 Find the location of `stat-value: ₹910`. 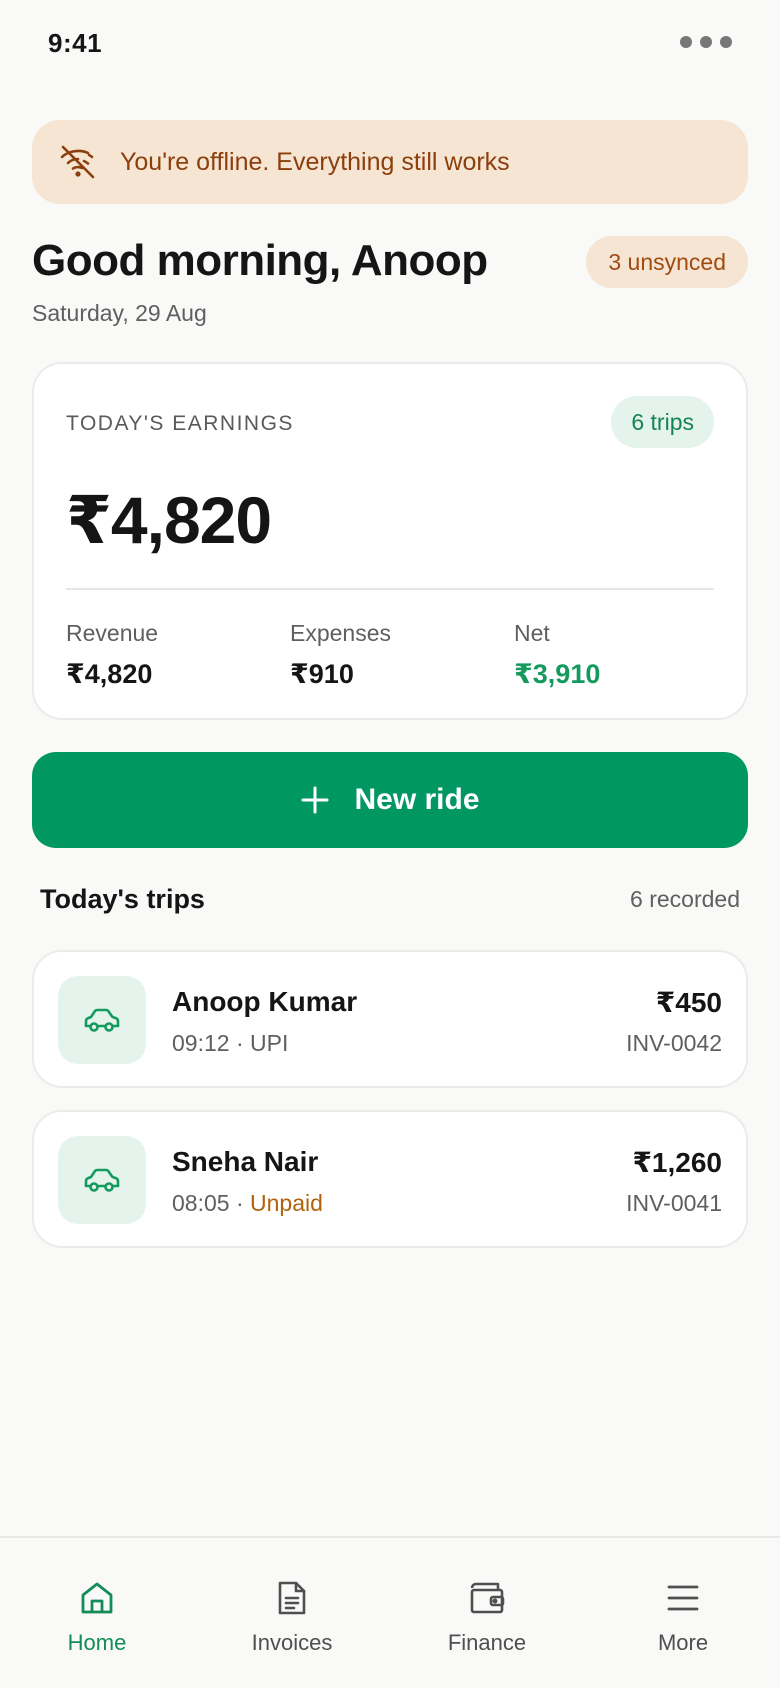

stat-value: ₹910 is located at coordinates (322, 674).